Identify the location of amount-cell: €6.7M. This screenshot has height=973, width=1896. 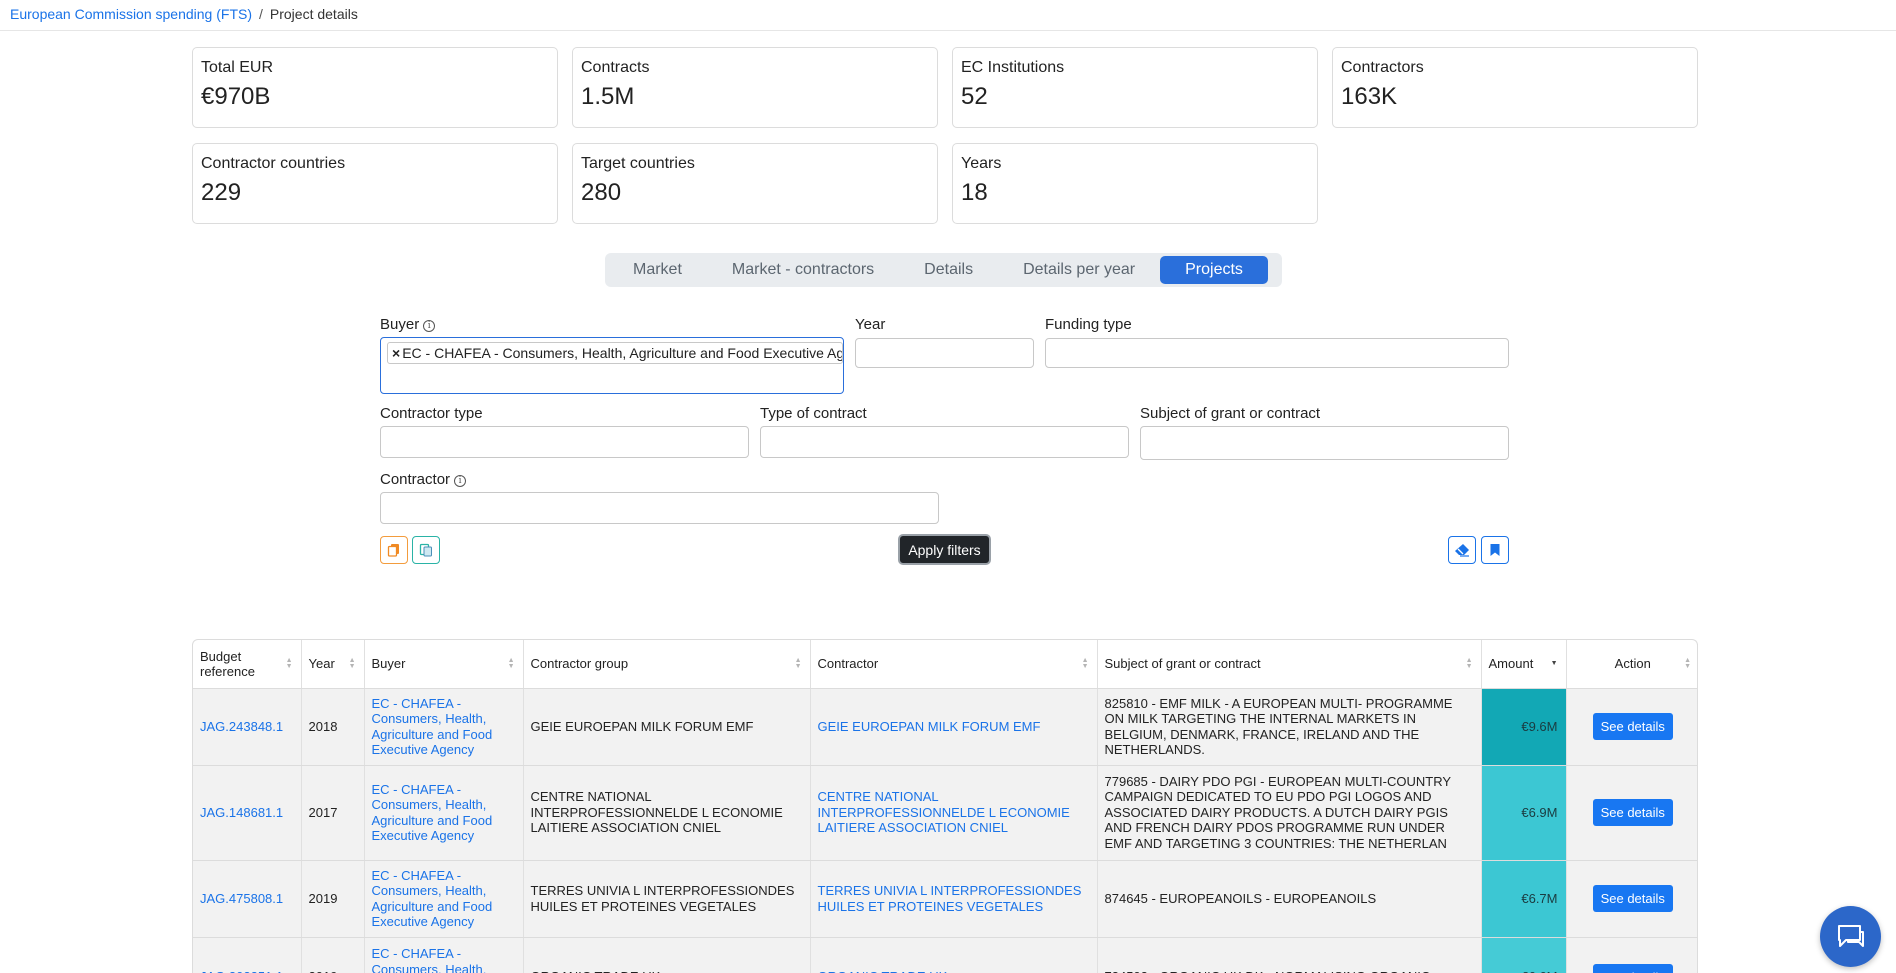
(1524, 899).